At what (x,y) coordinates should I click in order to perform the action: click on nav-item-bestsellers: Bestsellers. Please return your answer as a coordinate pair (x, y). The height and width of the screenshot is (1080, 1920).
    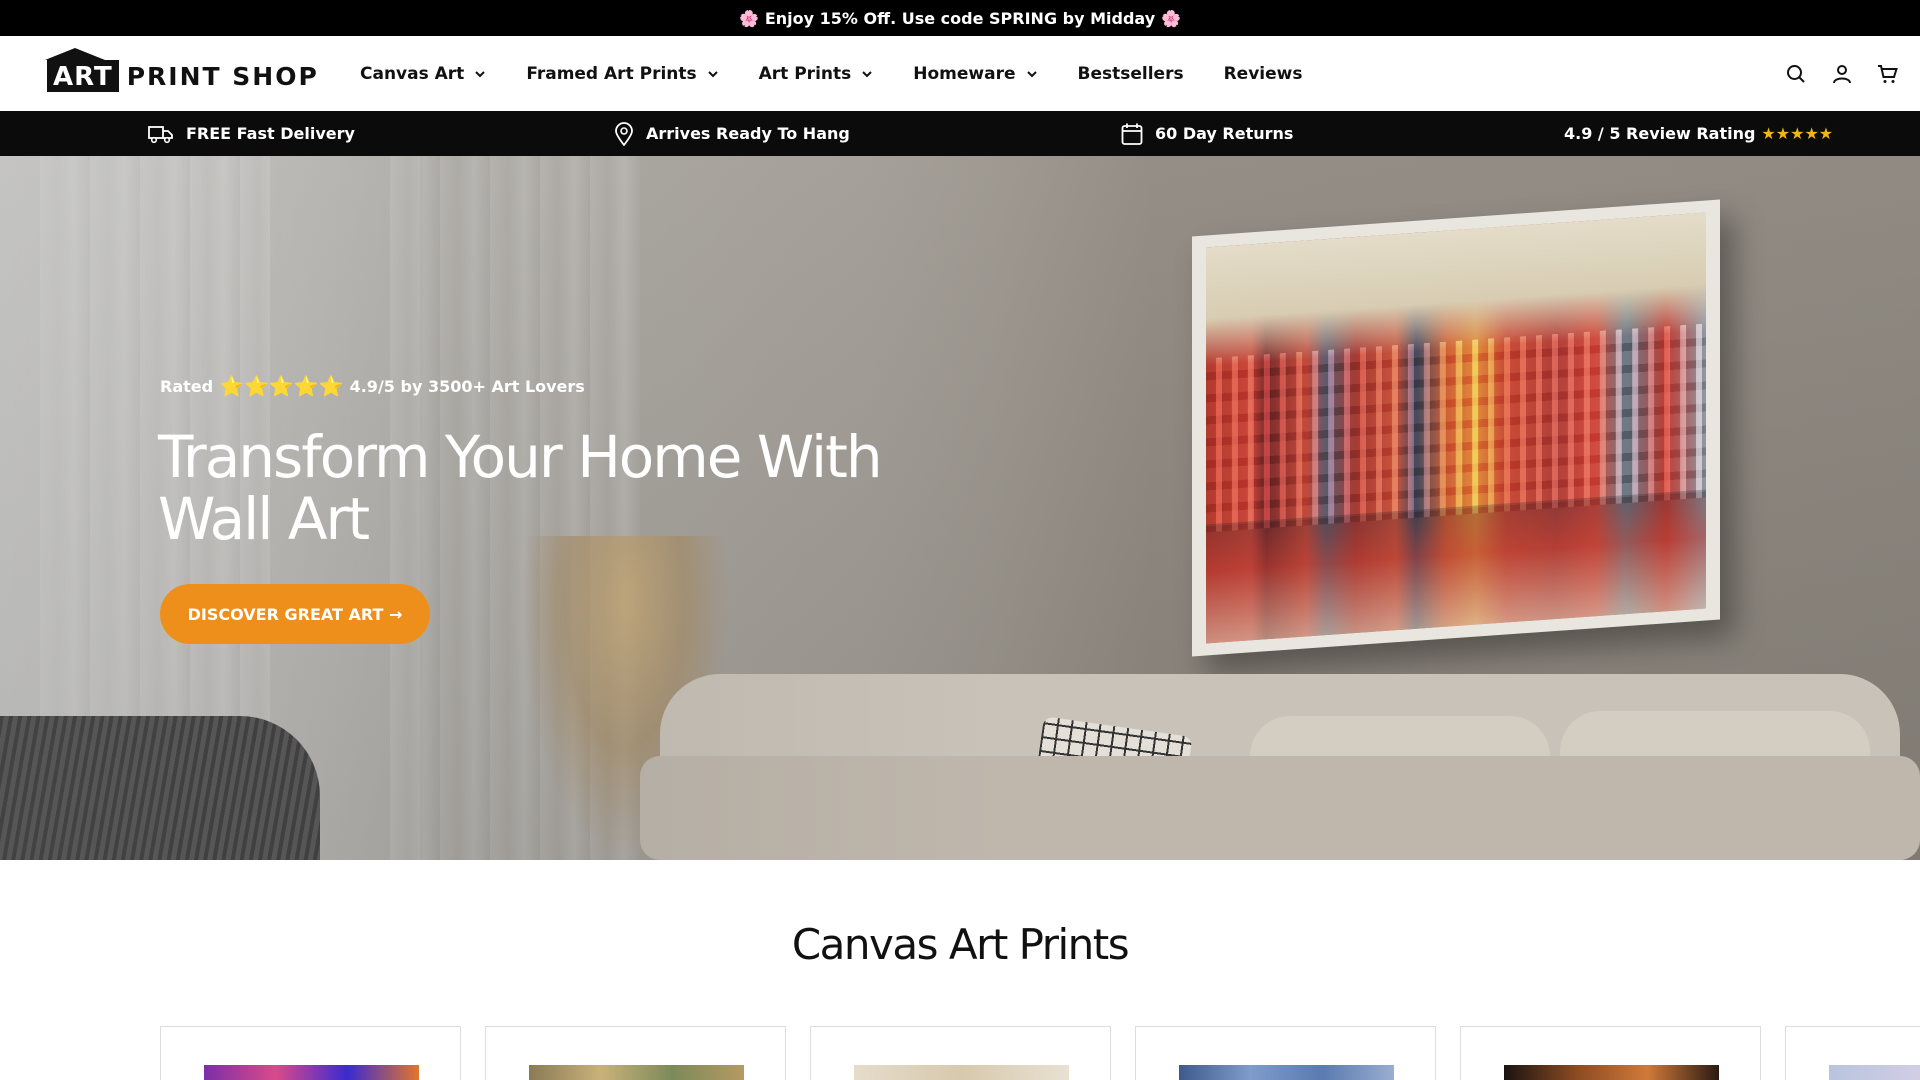
    Looking at the image, I should click on (1131, 74).